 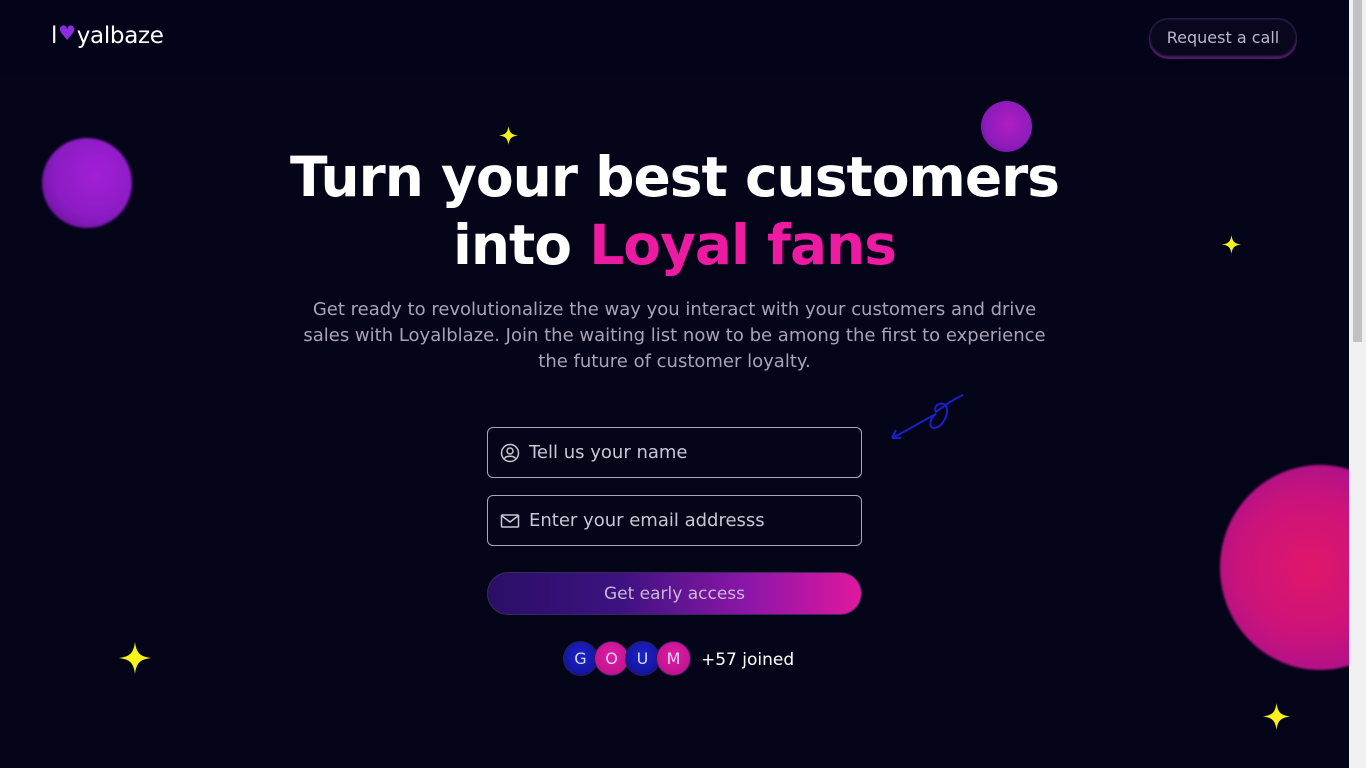 I want to click on logo: l ♥ yalbaze, so click(x=107, y=35).